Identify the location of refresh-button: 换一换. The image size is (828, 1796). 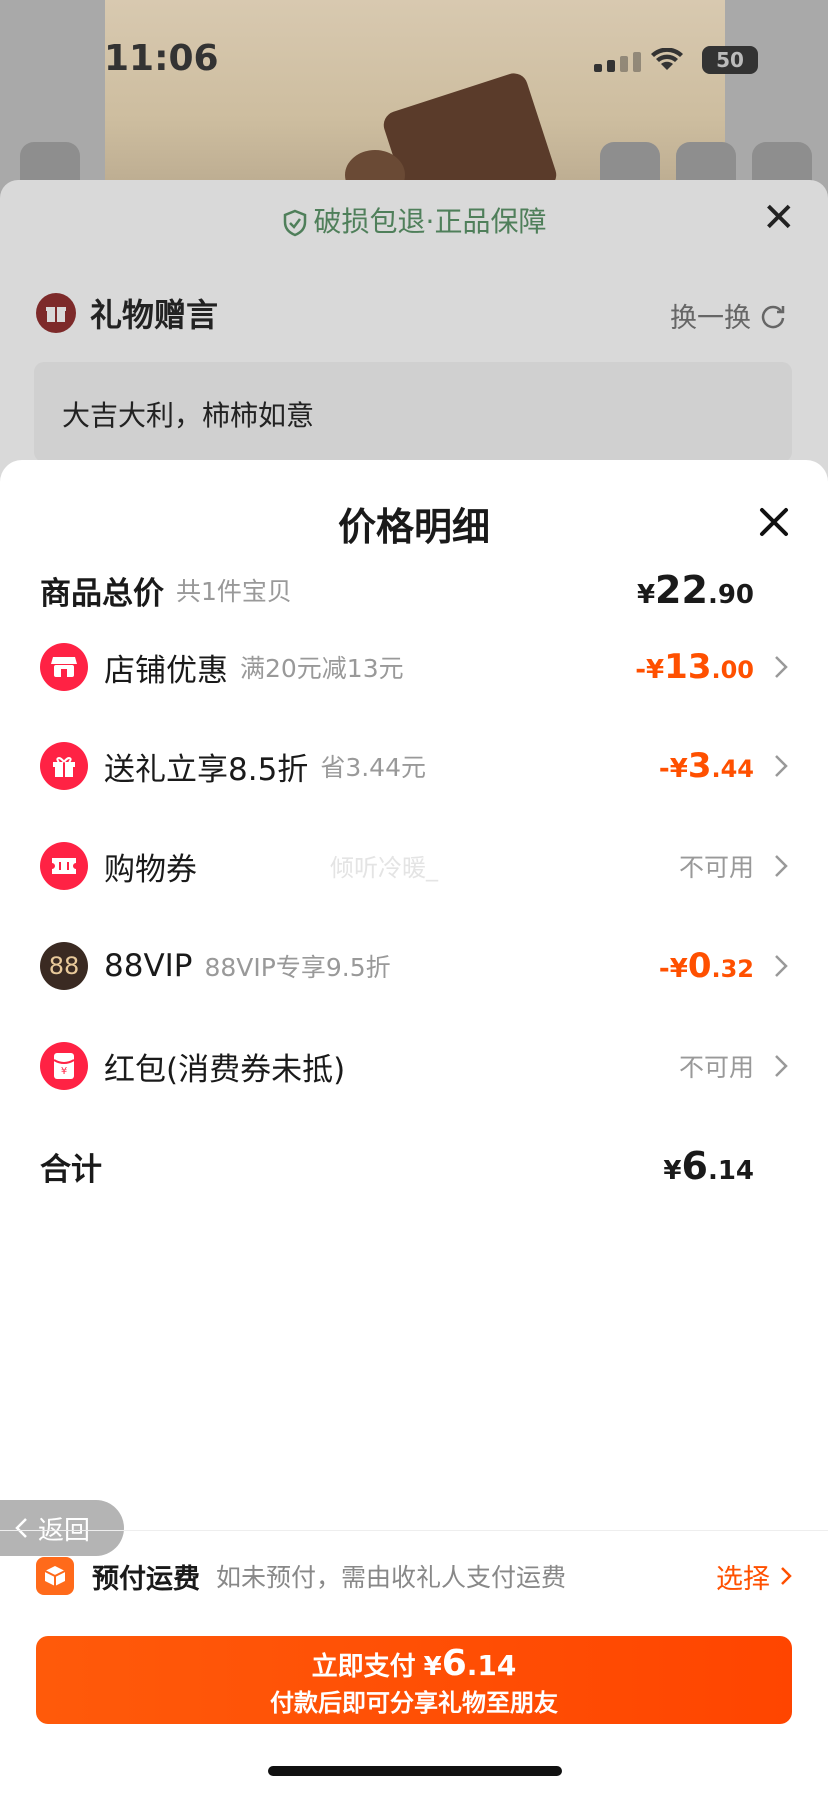
(728, 315).